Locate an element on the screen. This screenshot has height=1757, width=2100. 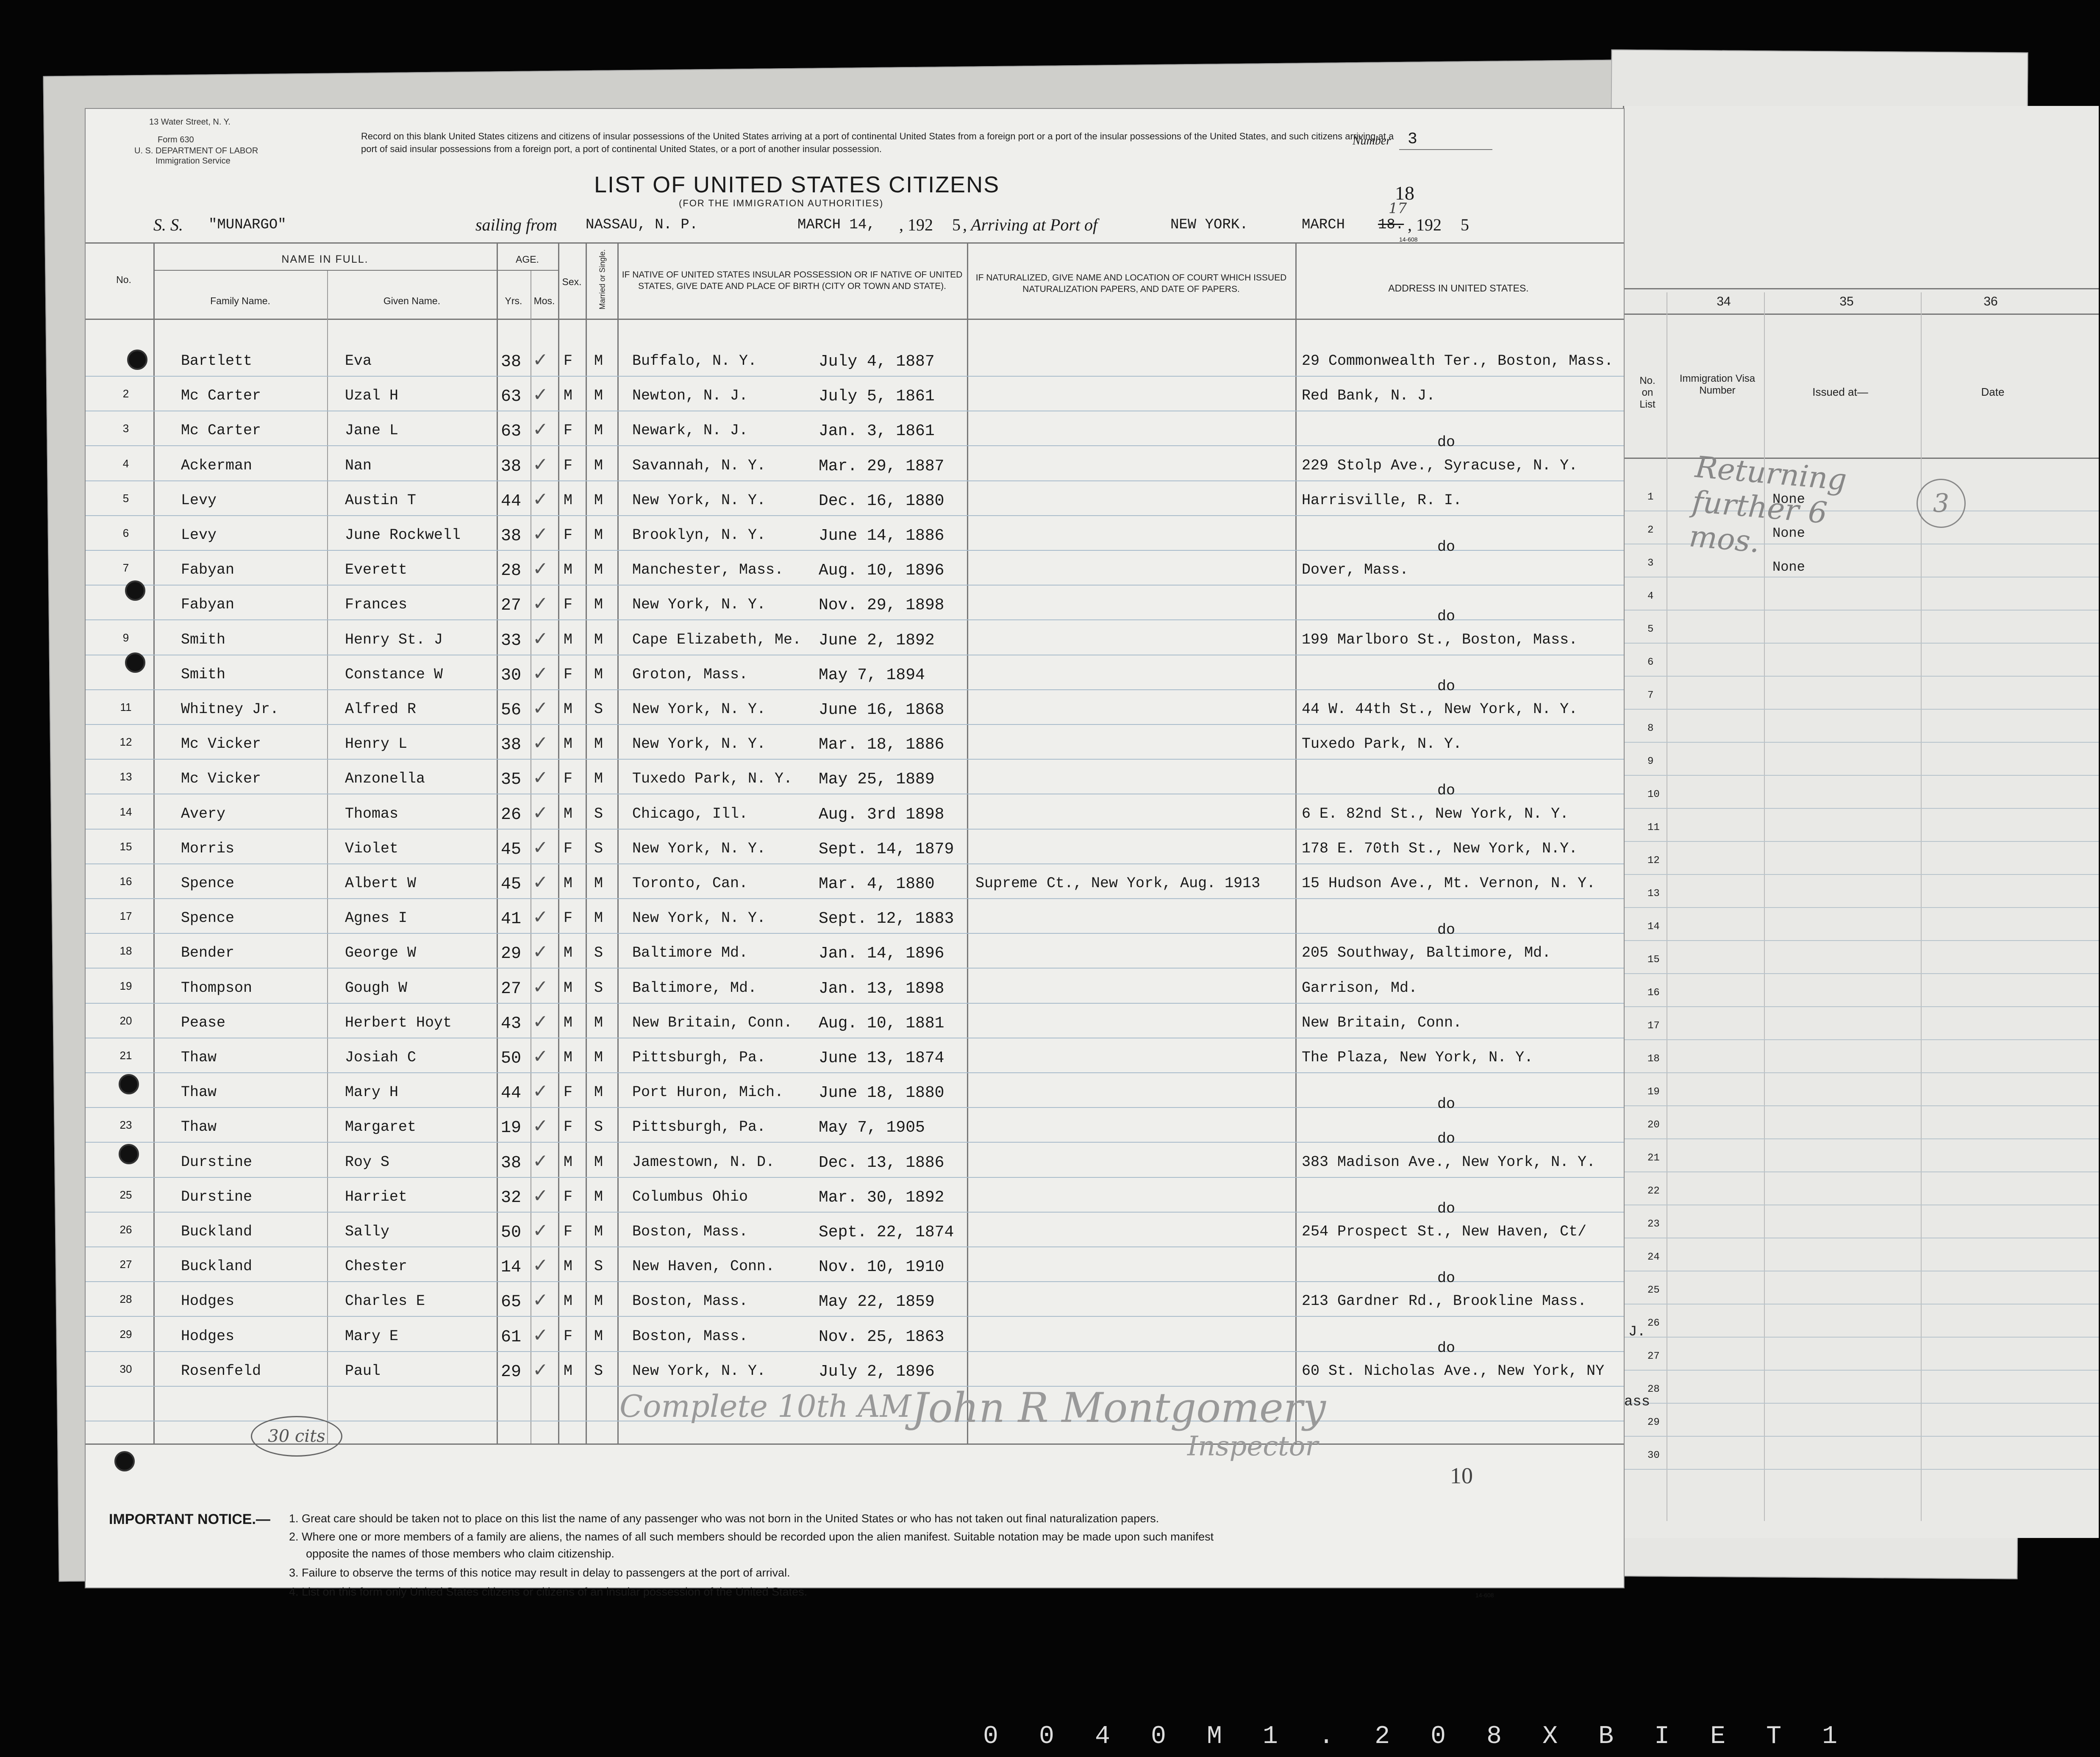
cell-age: 38 is located at coordinates (511, 362).